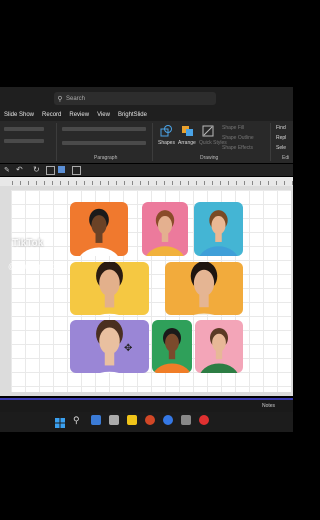 The height and width of the screenshot is (520, 320). What do you see at coordinates (104, 143) in the screenshot?
I see `alignment-buttons` at bounding box center [104, 143].